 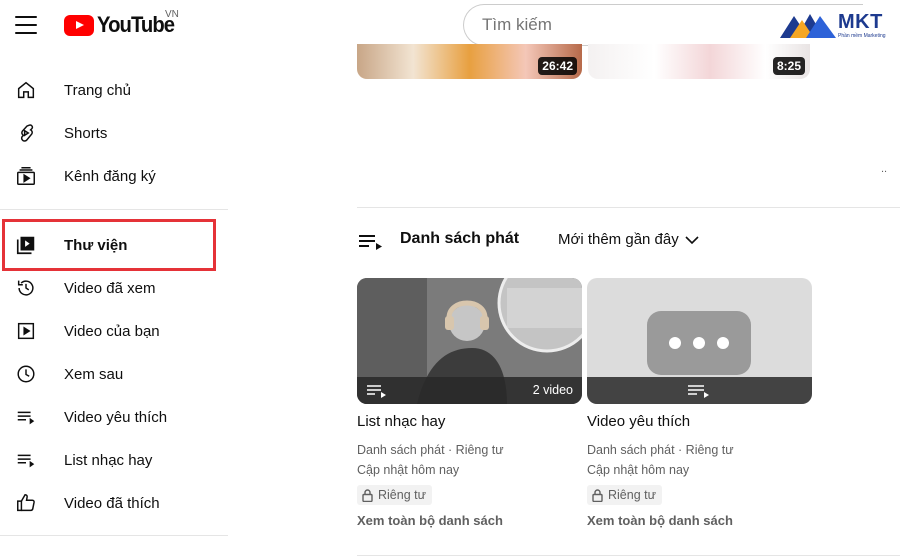 I want to click on sidebar-item-your-videos: Video của bạn, so click(x=114, y=331).